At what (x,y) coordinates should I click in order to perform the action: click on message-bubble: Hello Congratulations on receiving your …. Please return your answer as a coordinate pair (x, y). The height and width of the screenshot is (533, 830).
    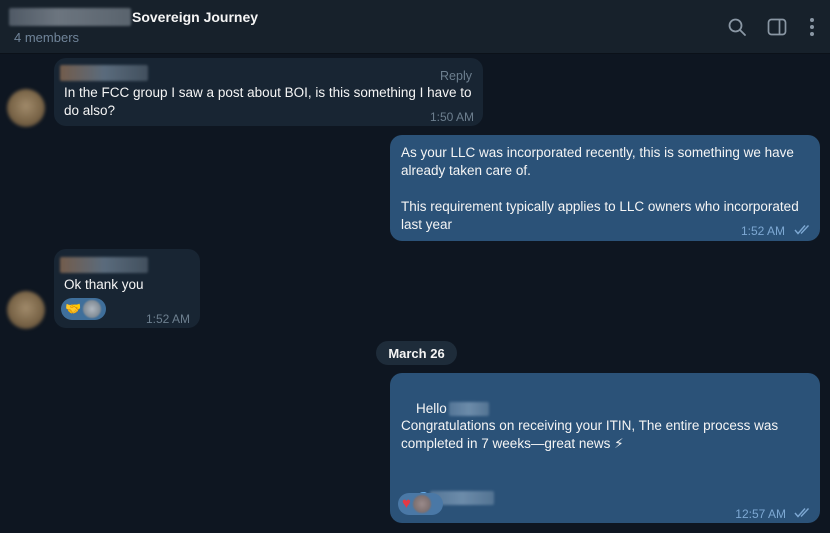
    Looking at the image, I should click on (605, 448).